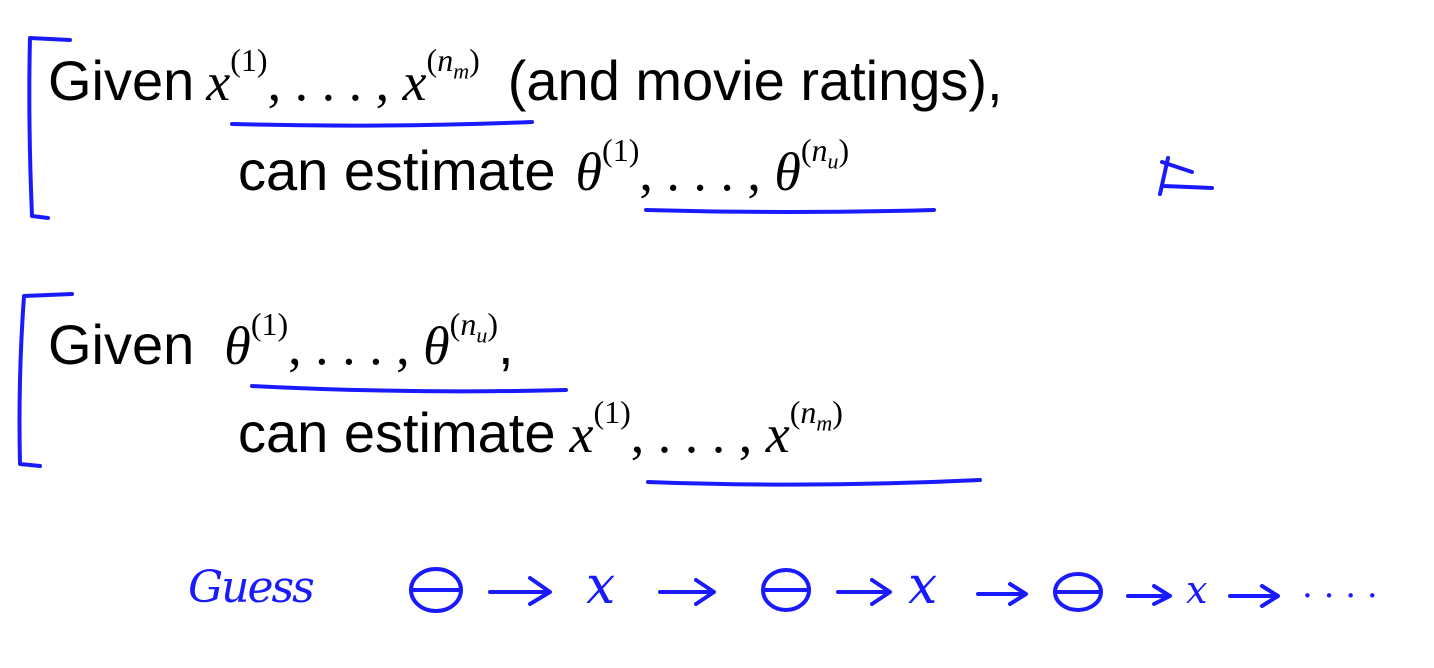  Describe the element at coordinates (251, 587) in the screenshot. I see `guess-handwritten: Guess` at that location.